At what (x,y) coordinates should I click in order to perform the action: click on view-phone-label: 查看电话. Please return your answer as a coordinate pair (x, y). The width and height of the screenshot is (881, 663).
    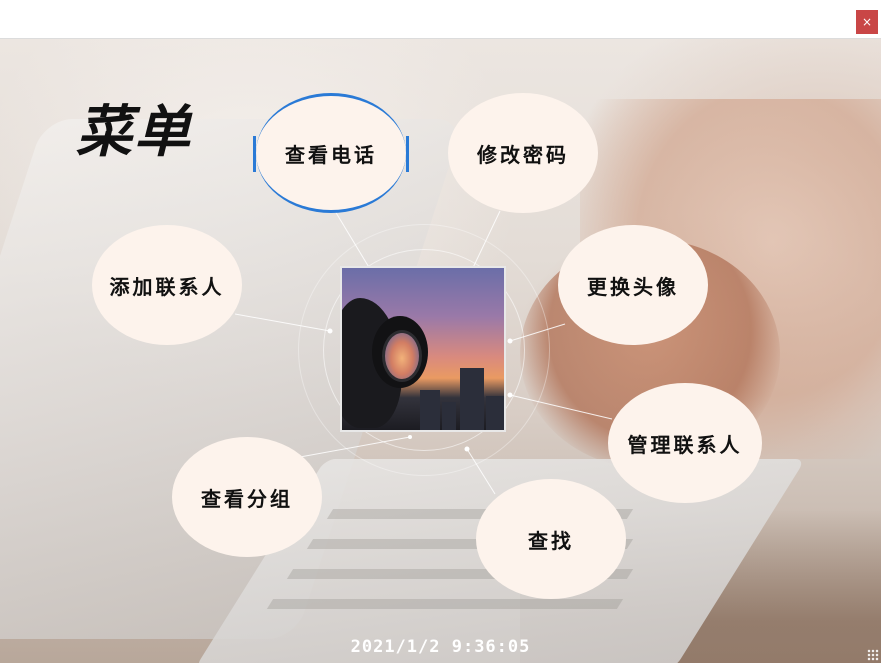
    Looking at the image, I should click on (331, 154).